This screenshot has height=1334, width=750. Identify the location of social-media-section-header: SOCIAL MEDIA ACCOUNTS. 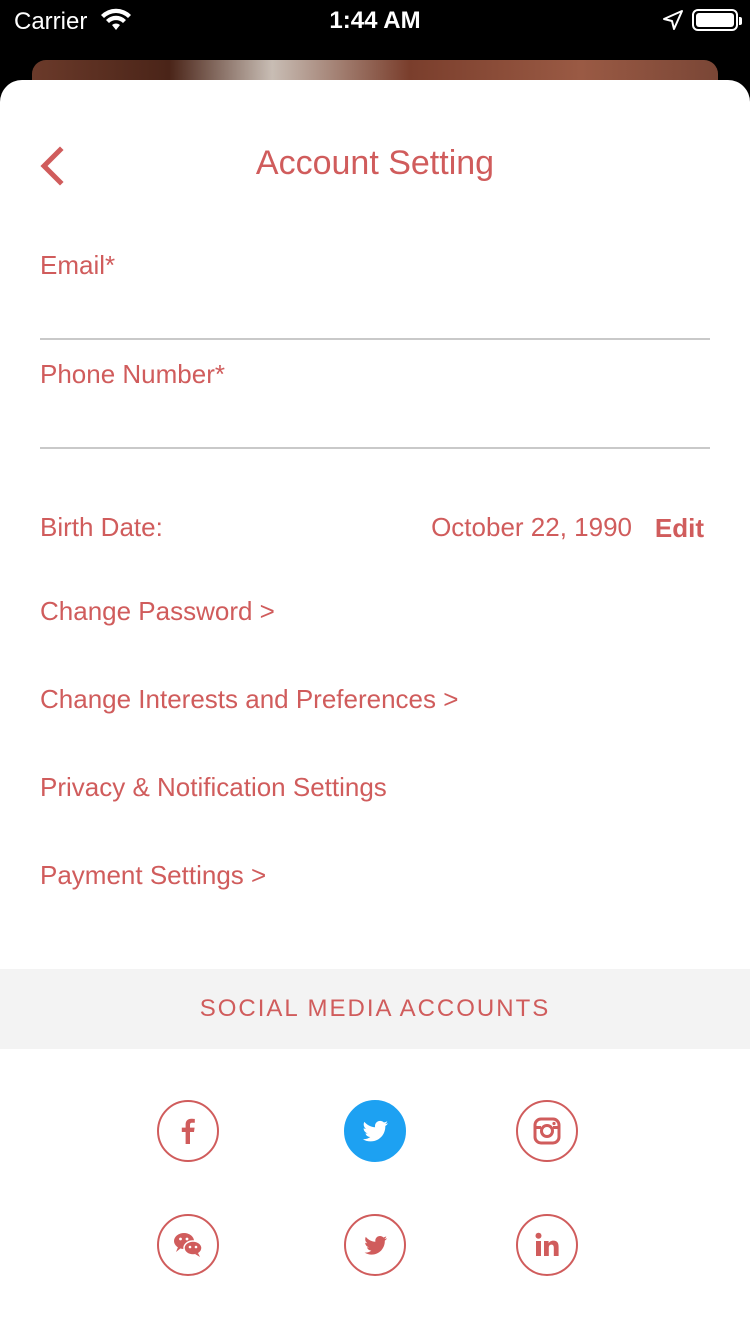
(375, 1009).